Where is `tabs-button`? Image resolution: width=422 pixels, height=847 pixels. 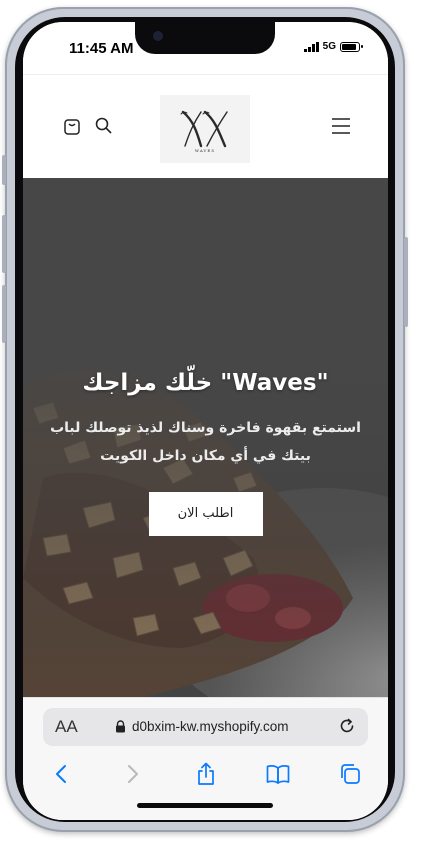 tabs-button is located at coordinates (350, 774).